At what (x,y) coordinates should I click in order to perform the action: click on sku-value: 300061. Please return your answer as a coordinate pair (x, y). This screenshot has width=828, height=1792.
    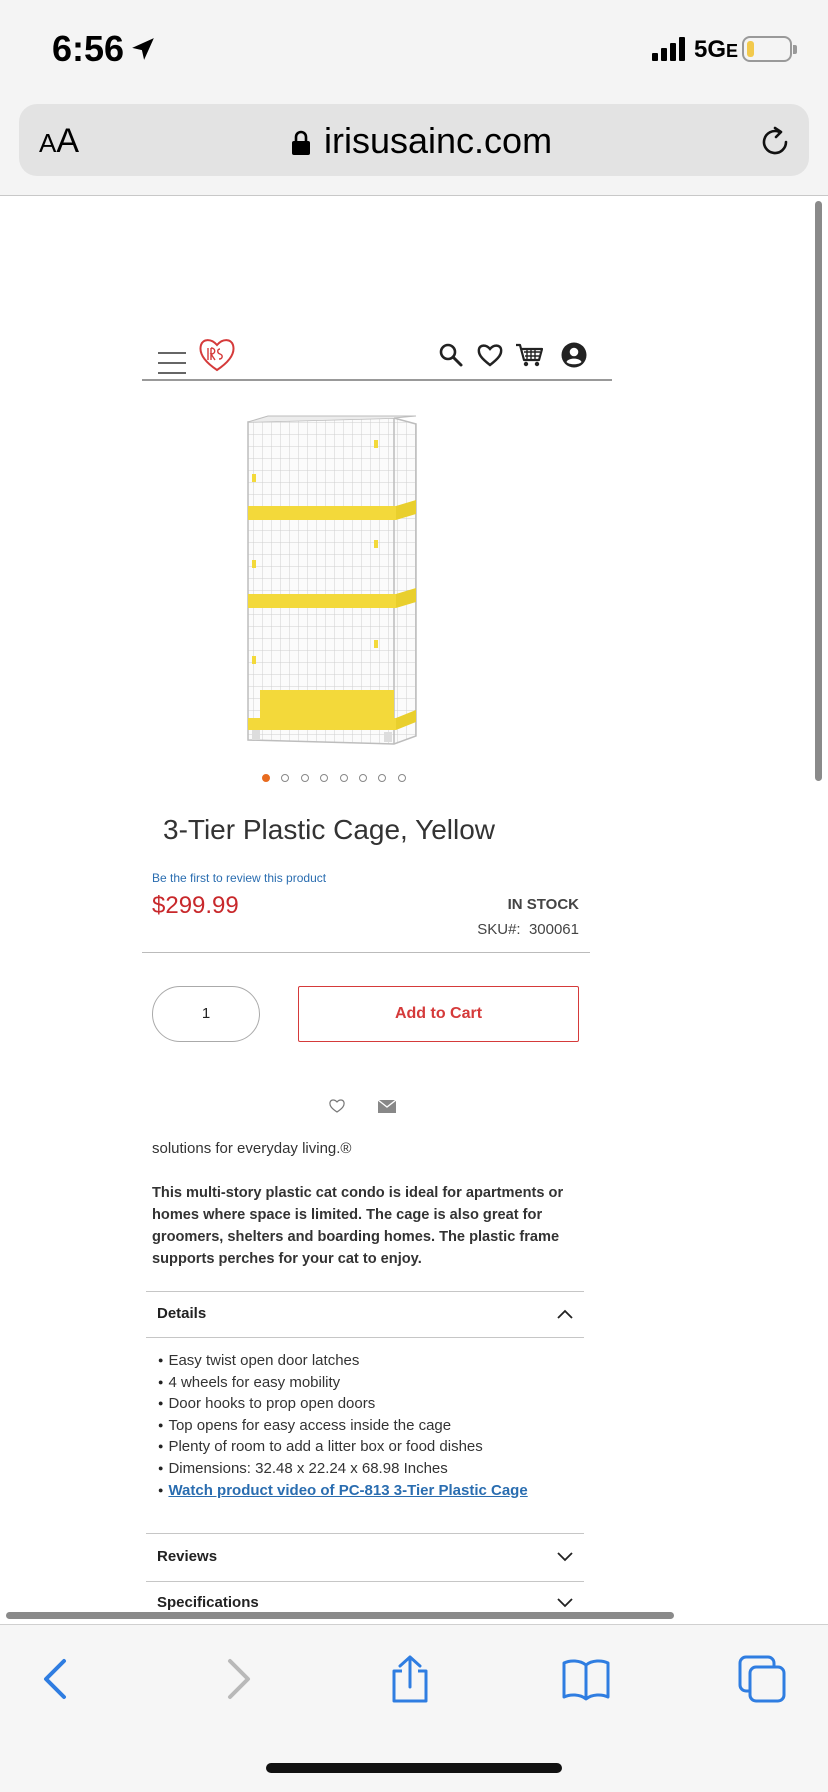
    Looking at the image, I should click on (553, 929).